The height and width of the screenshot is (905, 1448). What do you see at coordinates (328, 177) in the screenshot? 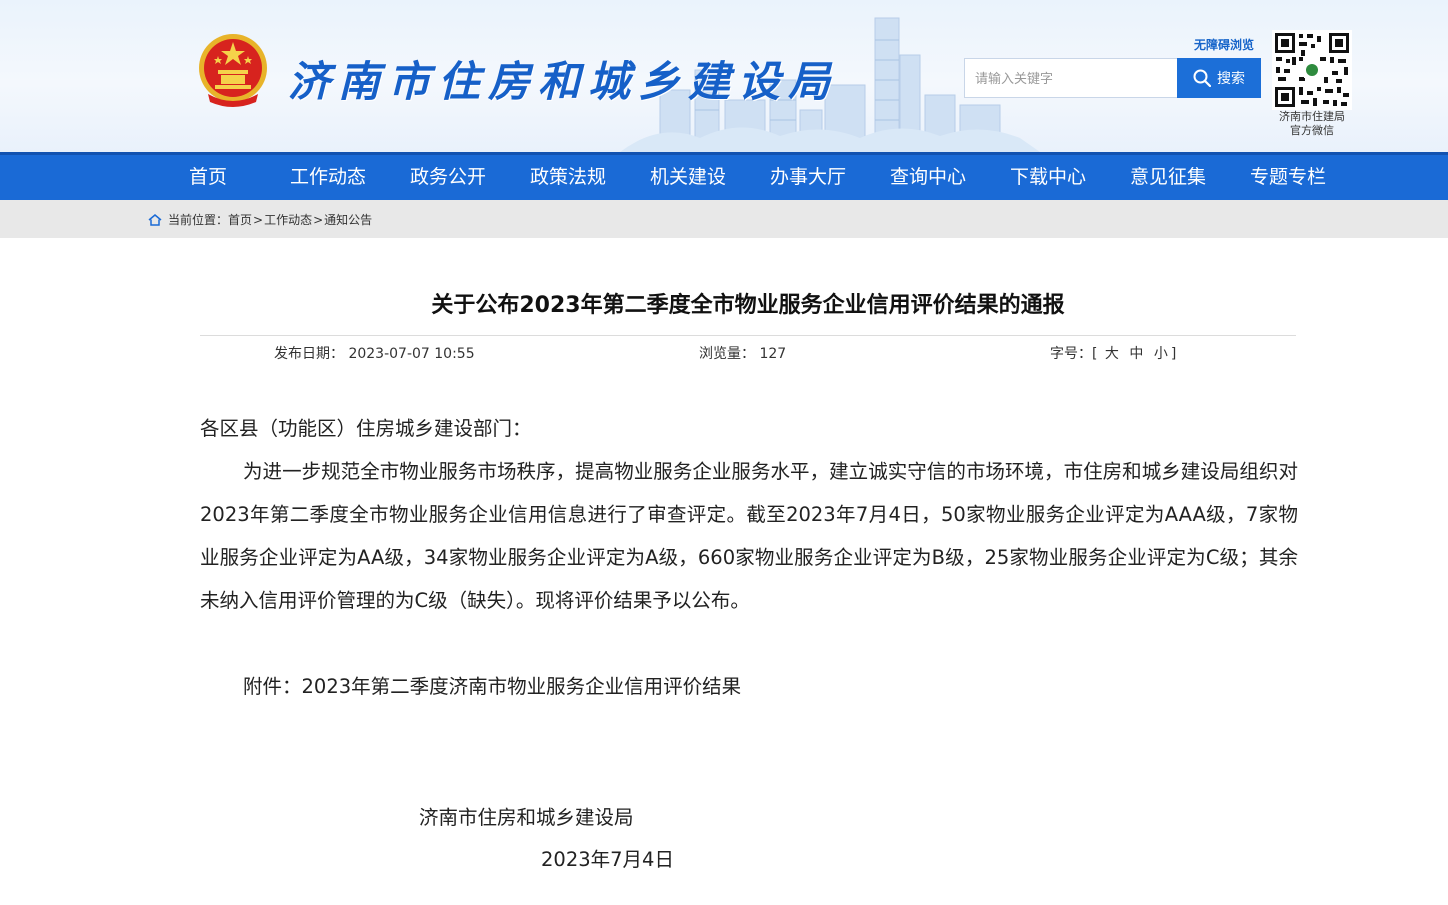
I see `nav-item-work-news: 工作动态` at bounding box center [328, 177].